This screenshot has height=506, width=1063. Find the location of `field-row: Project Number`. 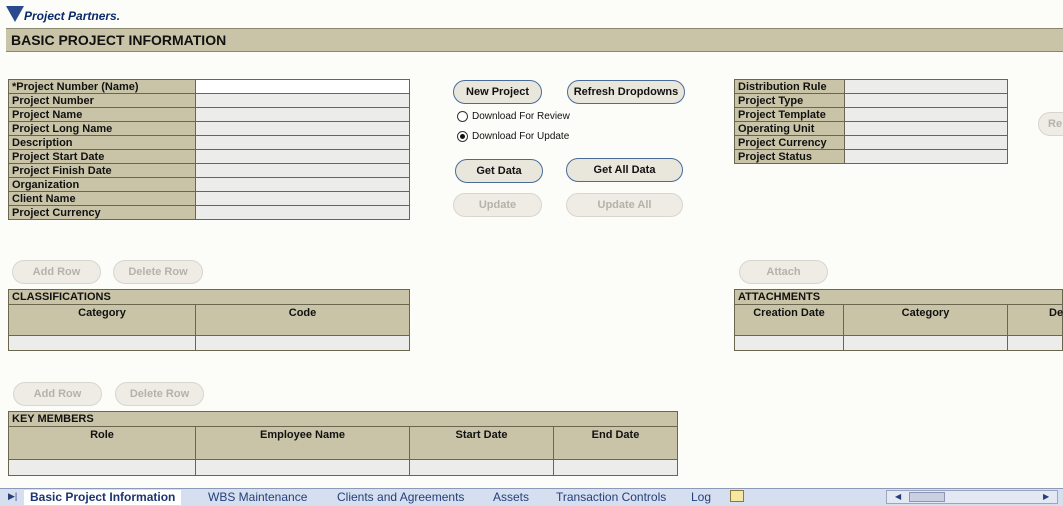

field-row: Project Number is located at coordinates (209, 100).